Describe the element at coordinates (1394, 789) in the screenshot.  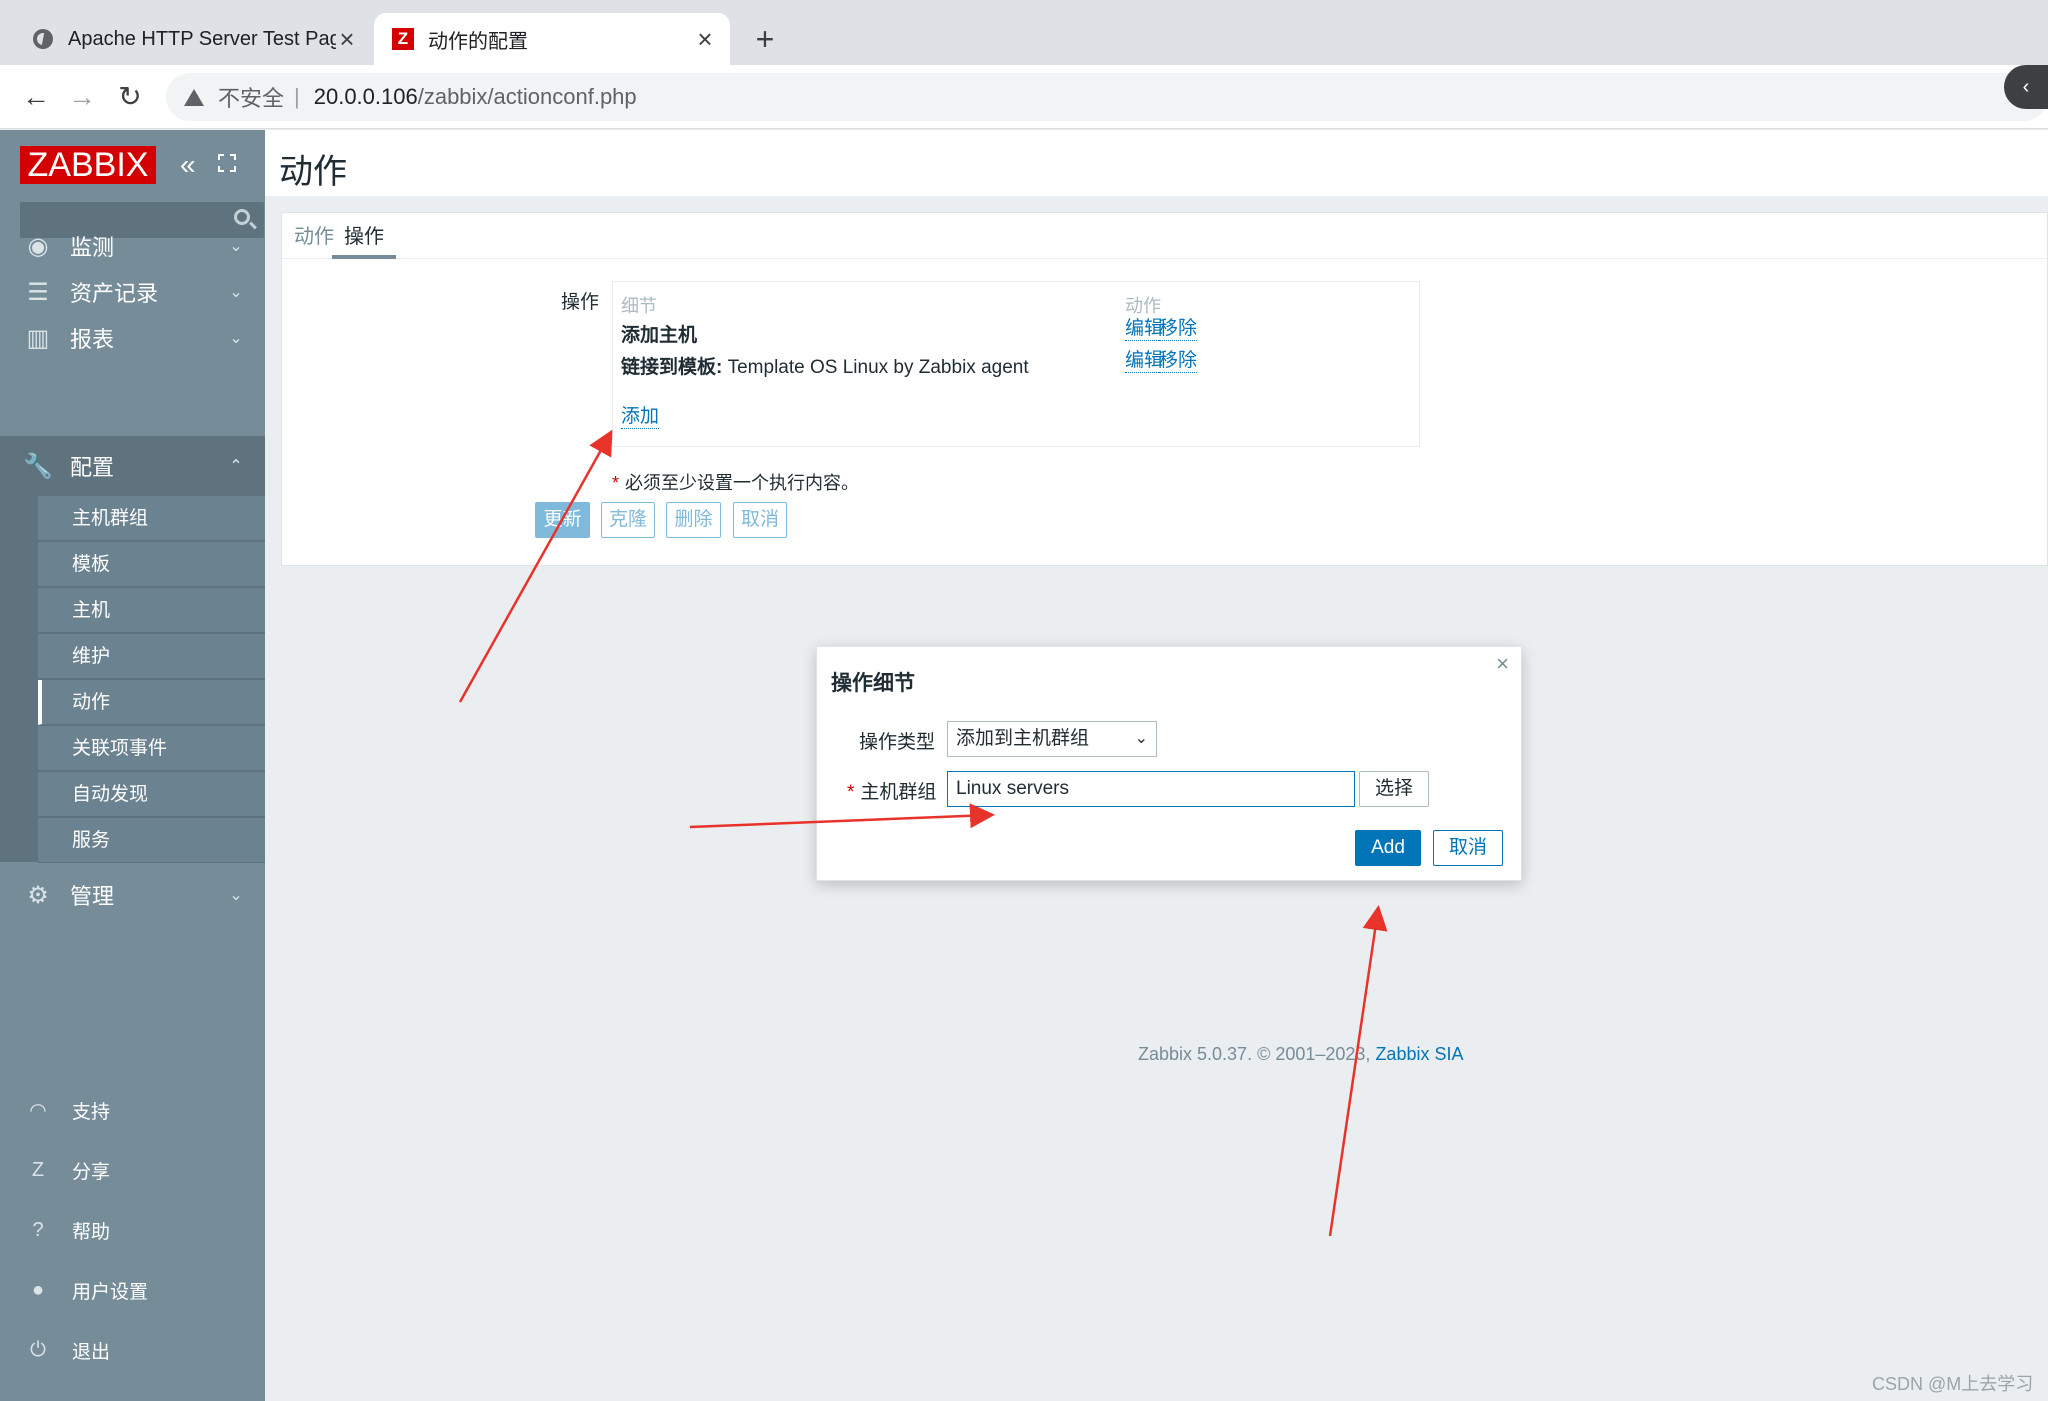
I see `select-button: 选择` at that location.